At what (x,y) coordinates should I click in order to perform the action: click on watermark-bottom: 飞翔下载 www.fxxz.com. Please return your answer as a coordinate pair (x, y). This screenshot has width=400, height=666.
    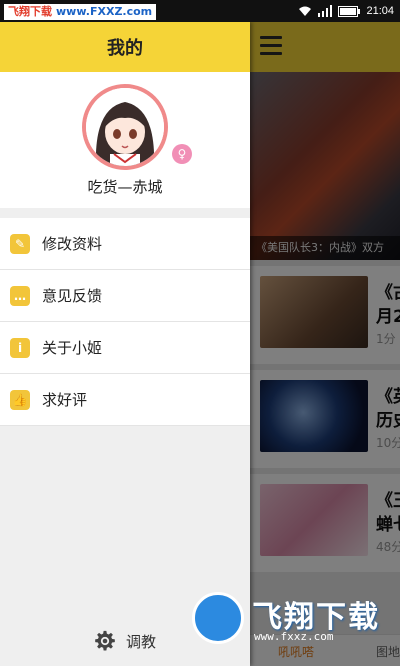
    Looking at the image, I should click on (295, 620).